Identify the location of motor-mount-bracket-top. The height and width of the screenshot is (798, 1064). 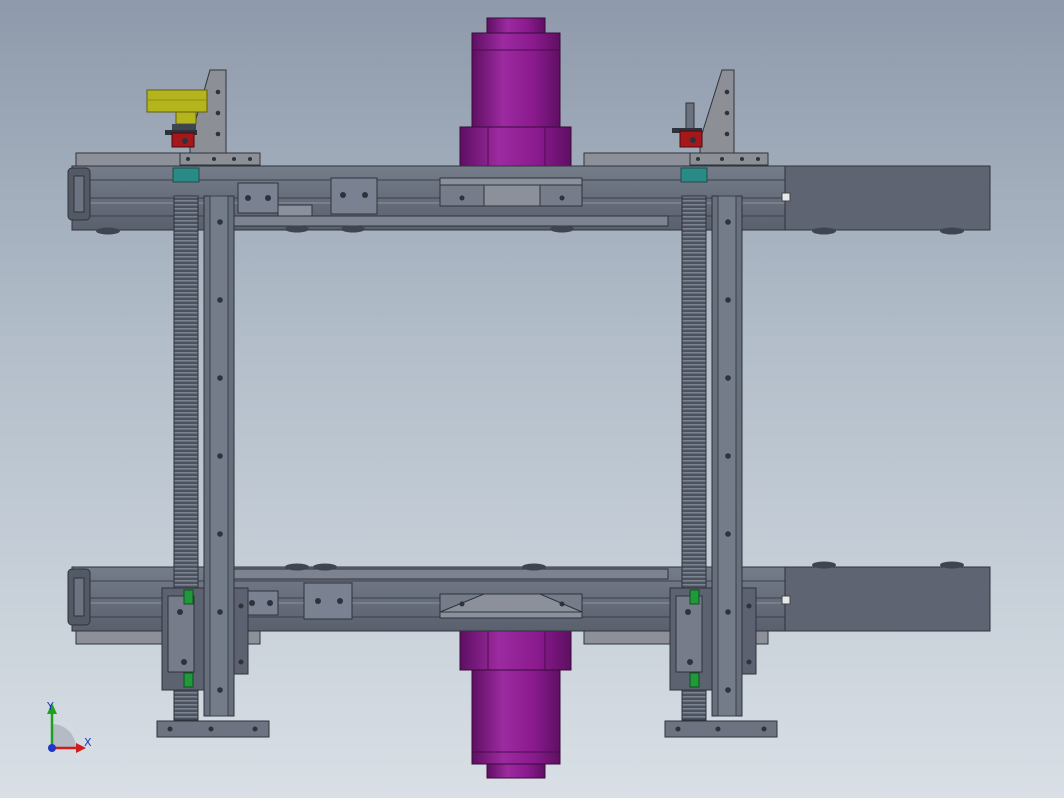
(511, 192).